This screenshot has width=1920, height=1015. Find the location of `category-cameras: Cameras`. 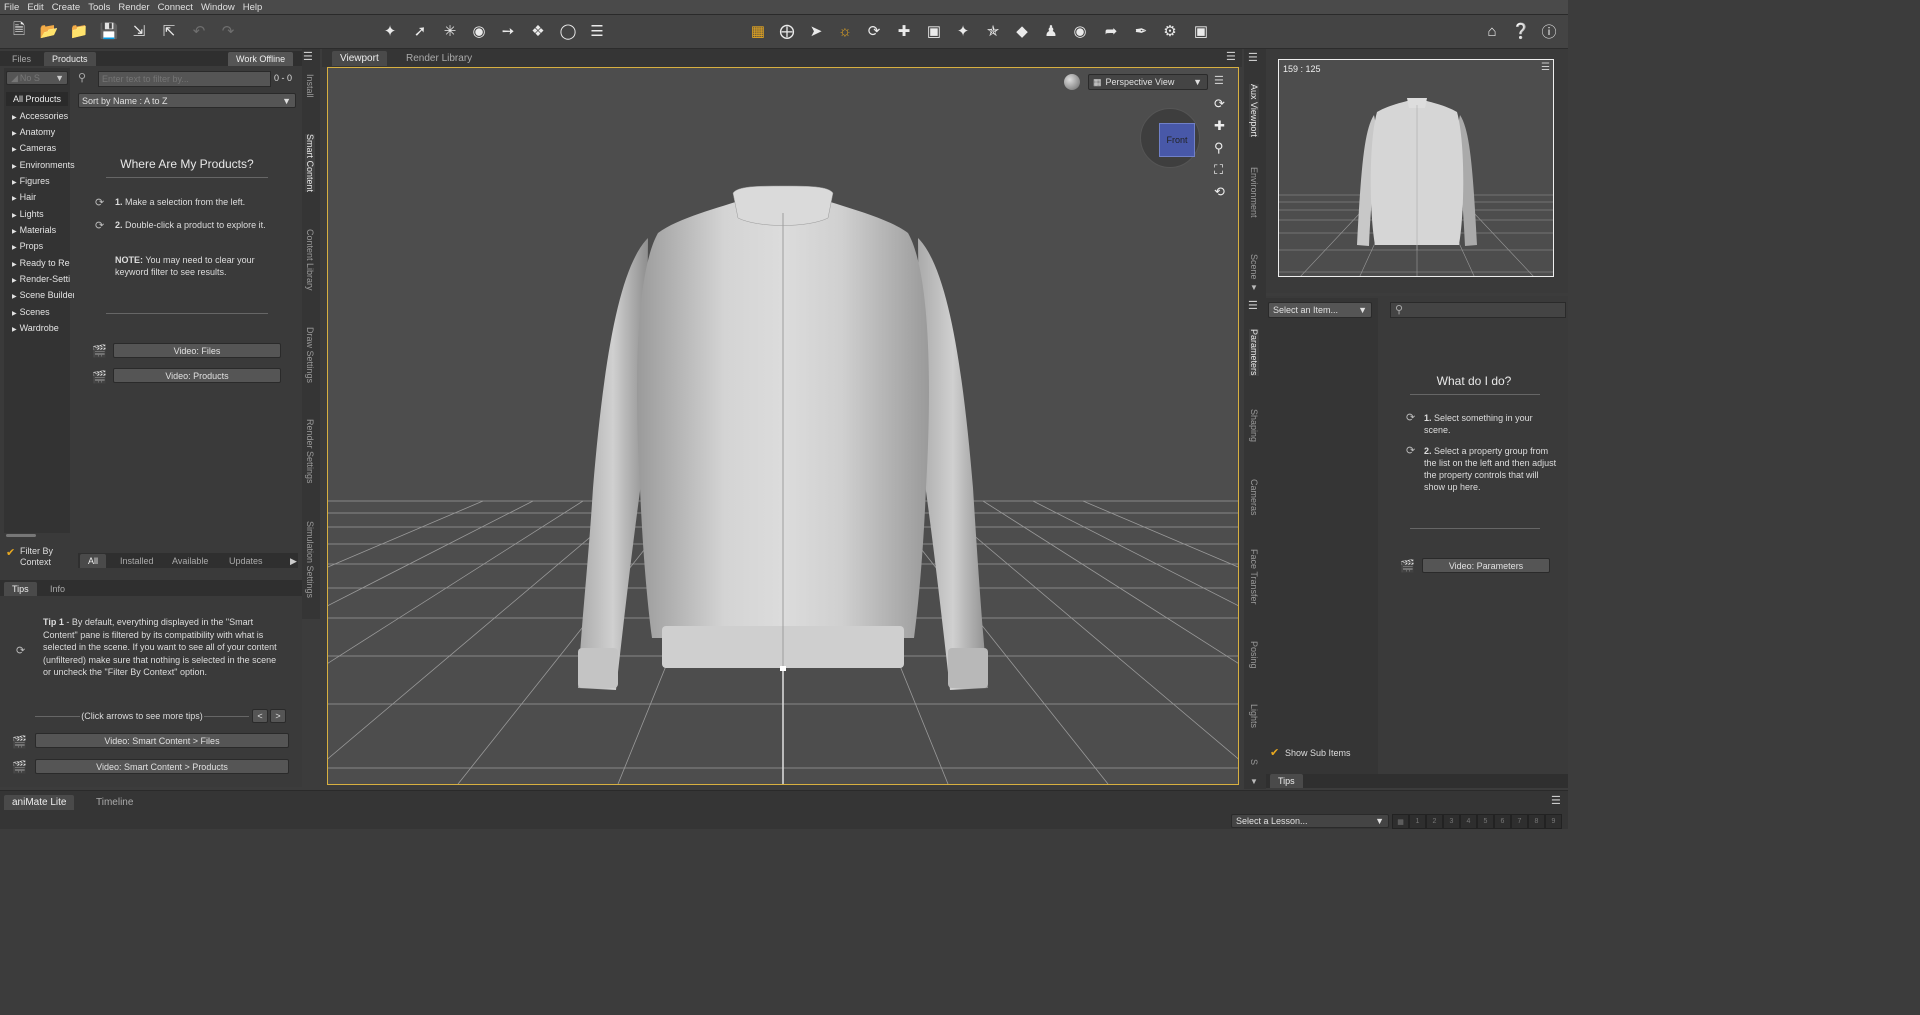

category-cameras: Cameras is located at coordinates (34, 148).